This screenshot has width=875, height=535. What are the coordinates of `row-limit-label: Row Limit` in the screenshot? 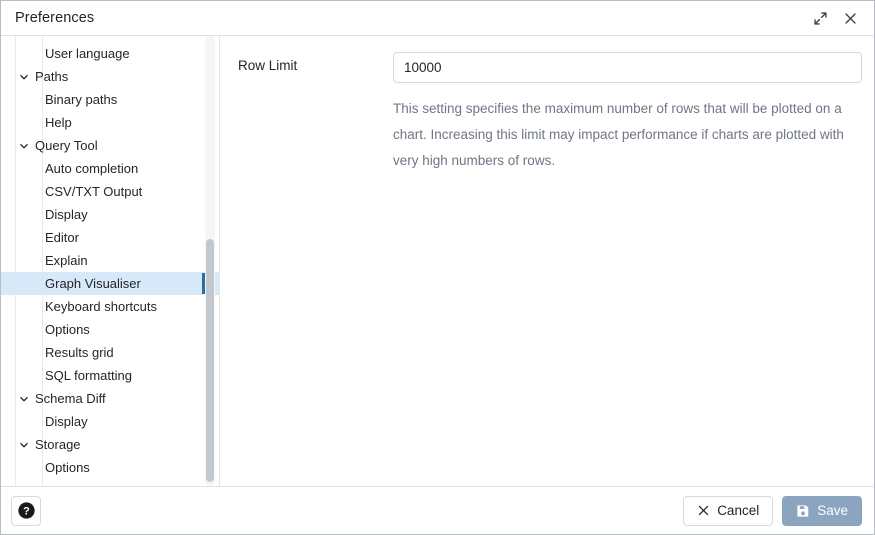 It's located at (268, 65).